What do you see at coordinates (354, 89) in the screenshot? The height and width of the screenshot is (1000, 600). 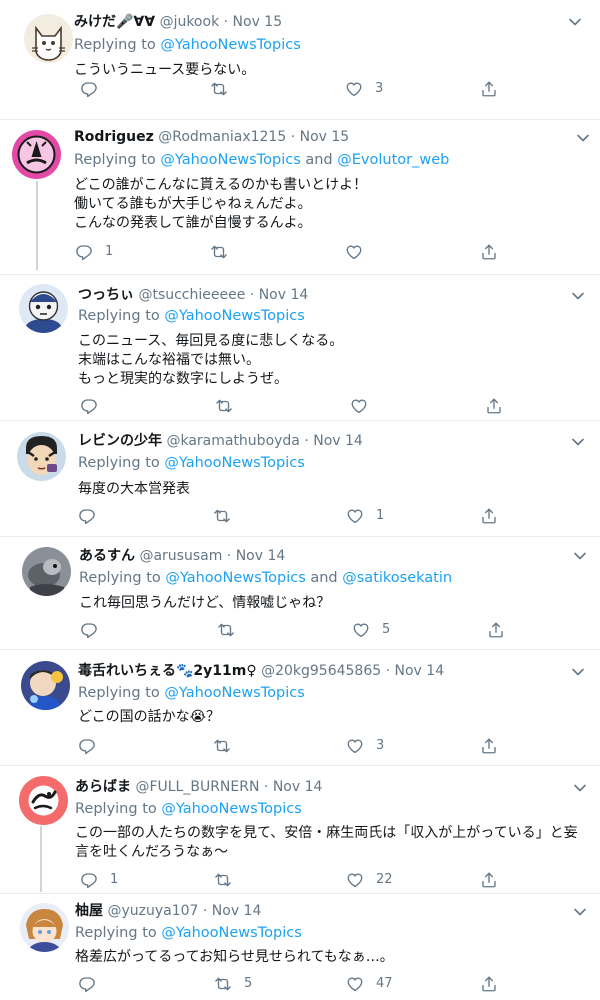 I see `heart-icon` at bounding box center [354, 89].